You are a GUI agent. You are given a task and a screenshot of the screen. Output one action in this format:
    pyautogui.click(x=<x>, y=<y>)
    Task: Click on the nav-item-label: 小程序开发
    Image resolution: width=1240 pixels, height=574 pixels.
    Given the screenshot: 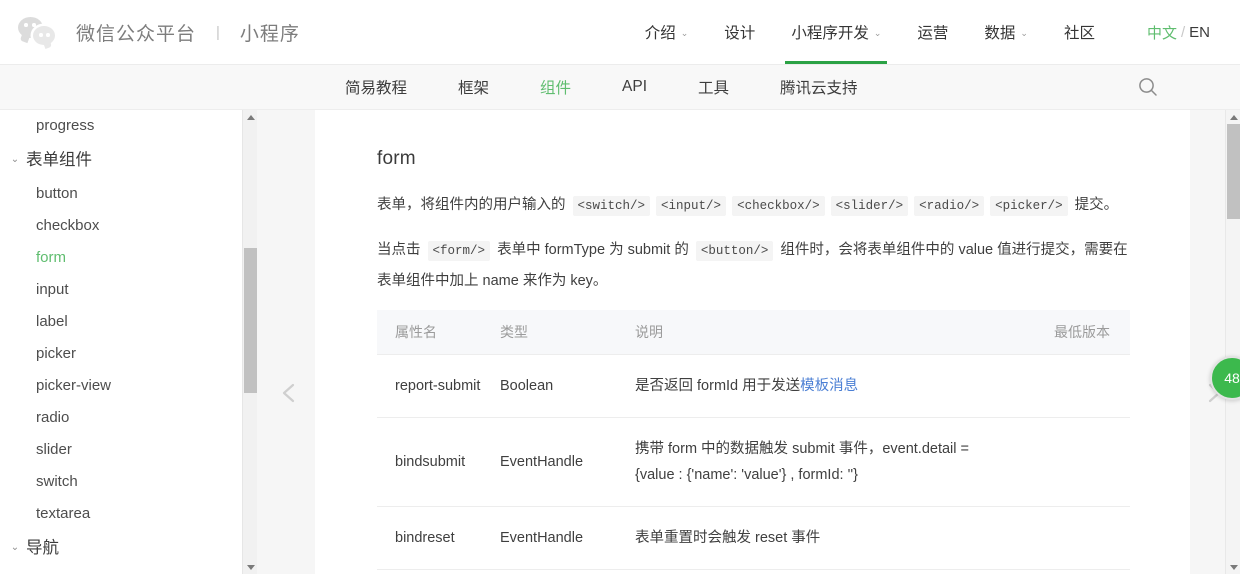 What is the action you would take?
    pyautogui.click(x=830, y=33)
    